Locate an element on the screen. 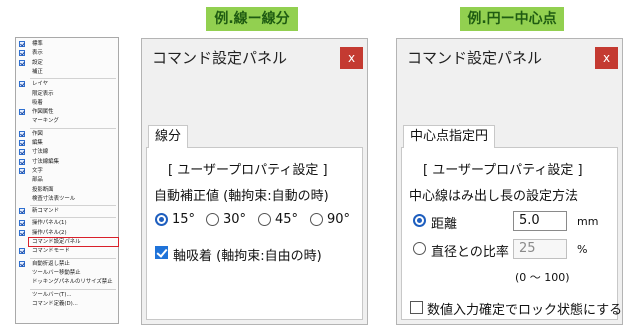 The height and width of the screenshot is (332, 640). menu-item: 新コマンド is located at coordinates (67, 211).